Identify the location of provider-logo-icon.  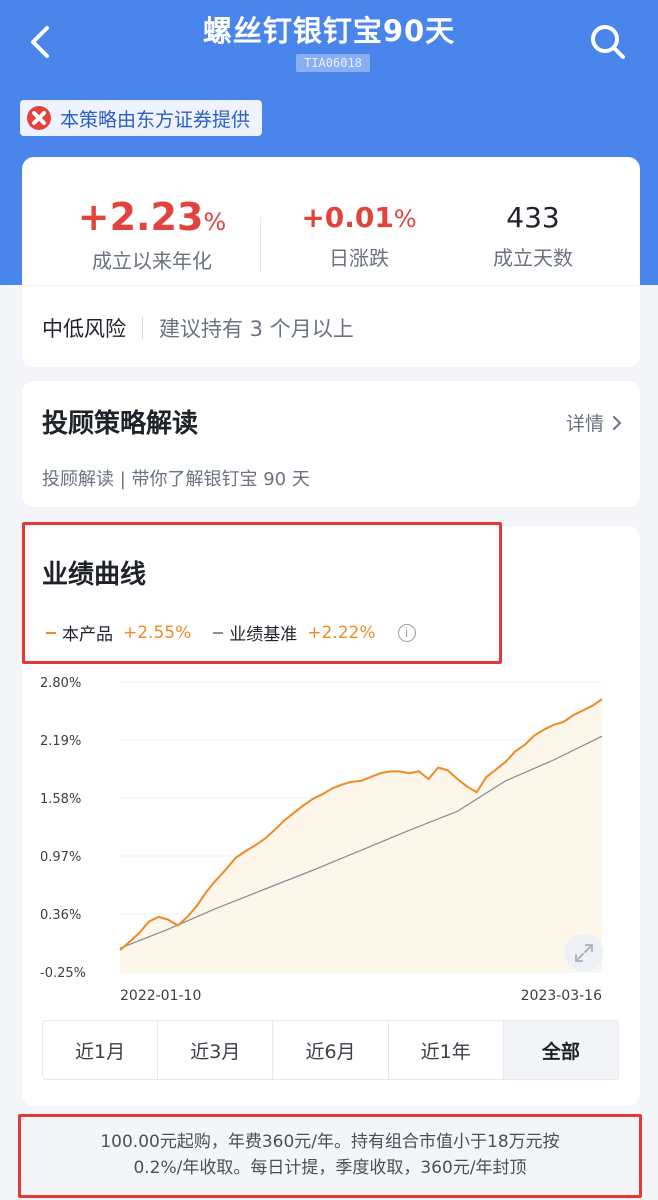
(39, 118).